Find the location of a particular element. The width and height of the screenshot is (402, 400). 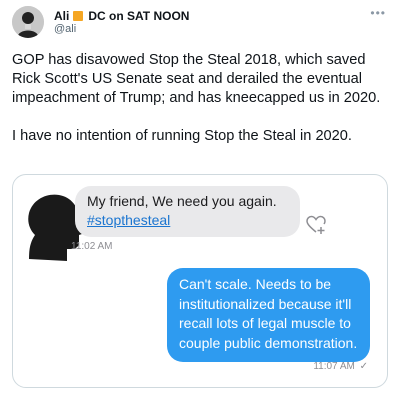

author-name: Ali is located at coordinates (61, 16).